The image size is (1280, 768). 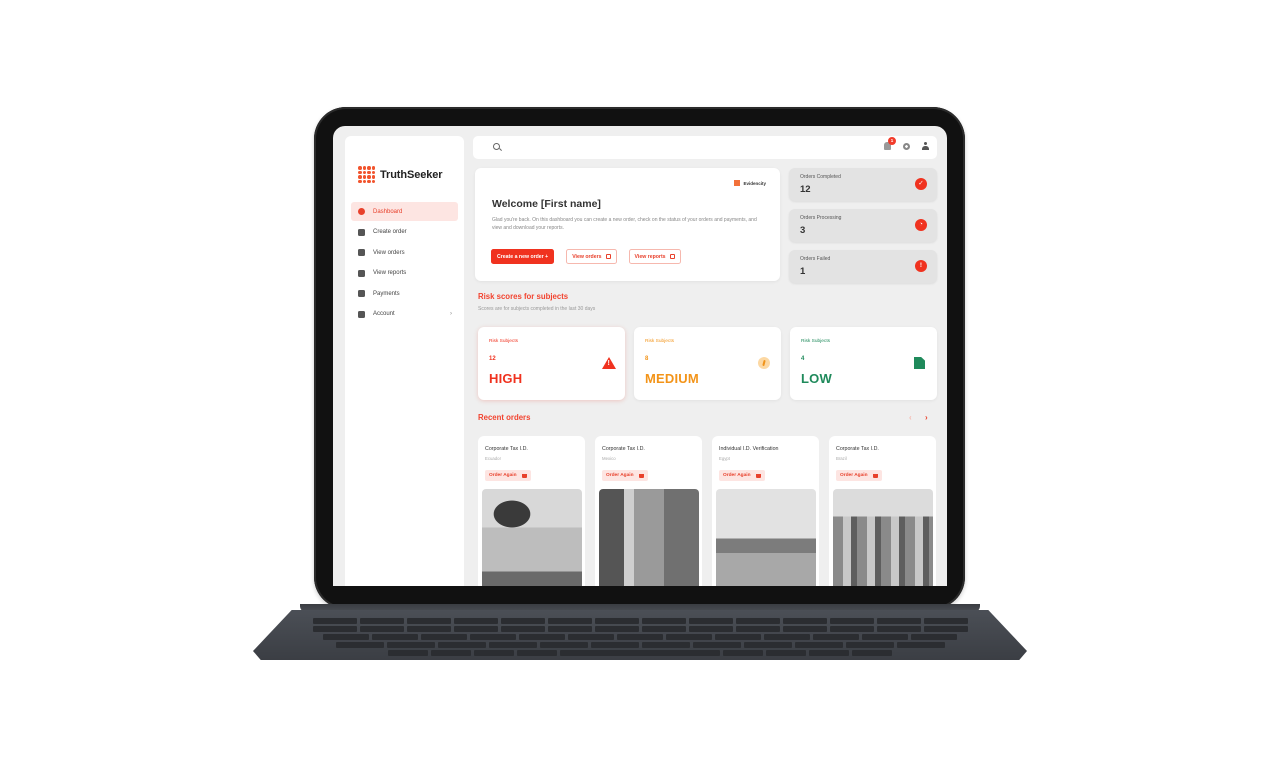 I want to click on risk-card-medium: Risk Subjects 8 MEDIUM, so click(x=707, y=363).